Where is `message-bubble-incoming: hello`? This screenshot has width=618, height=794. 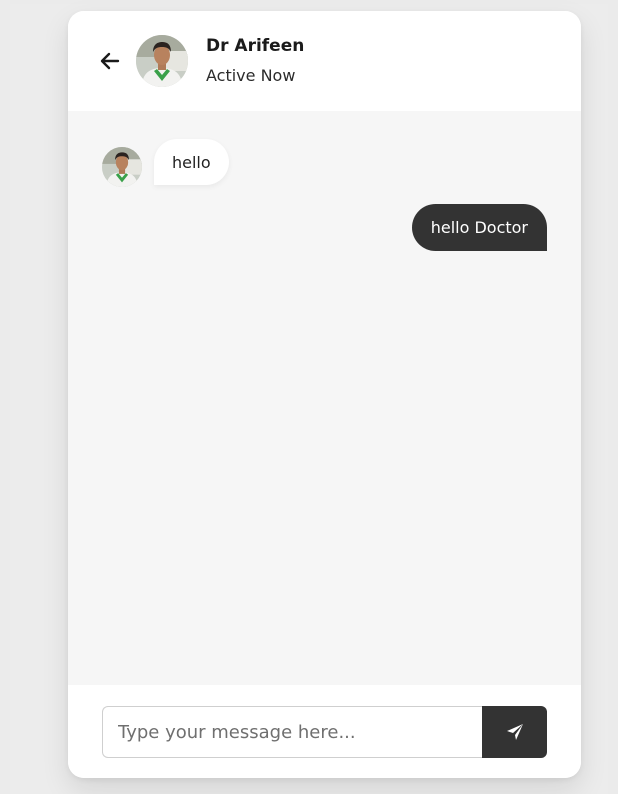 message-bubble-incoming: hello is located at coordinates (191, 162).